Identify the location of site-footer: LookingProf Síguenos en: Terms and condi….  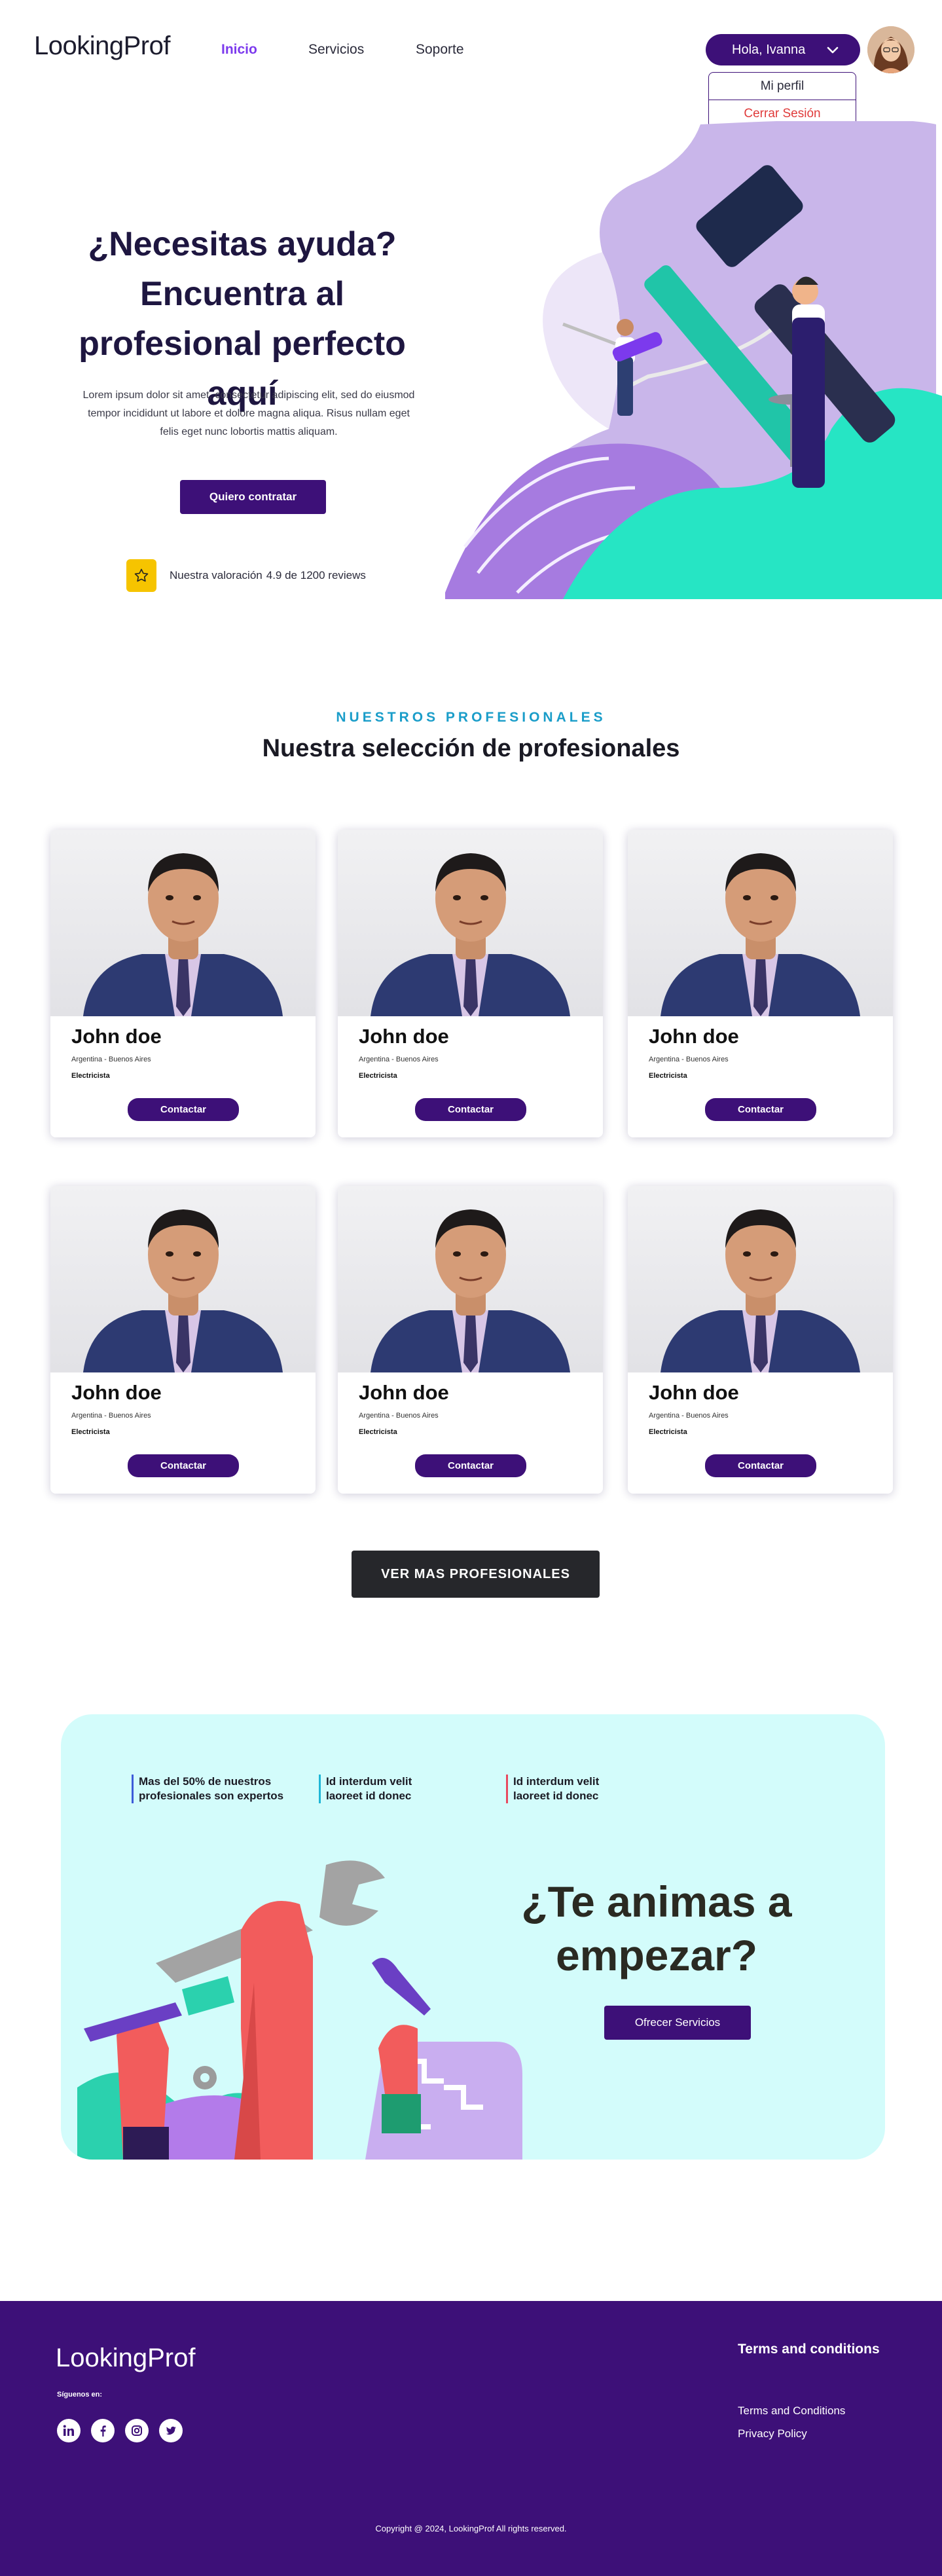
(471, 2438).